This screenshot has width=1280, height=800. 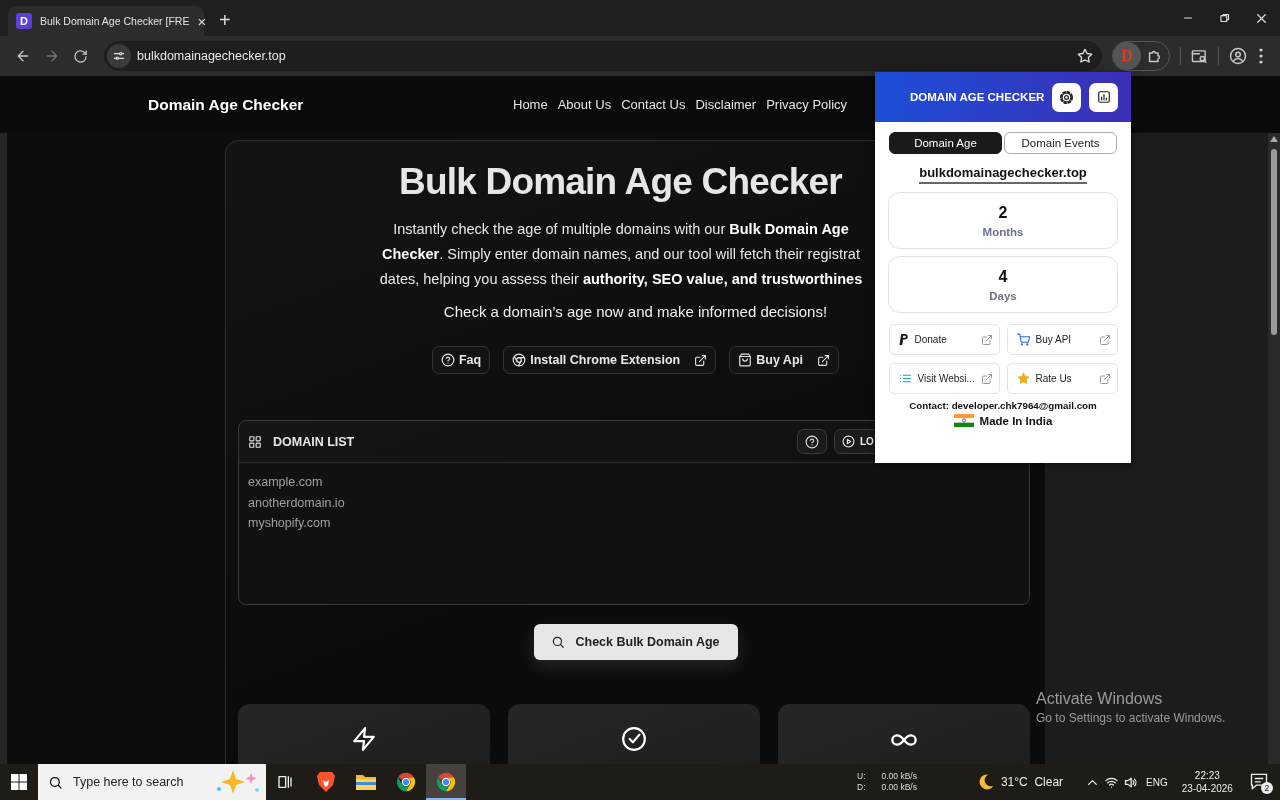 What do you see at coordinates (653, 104) in the screenshot?
I see `nav-link: Contact Us` at bounding box center [653, 104].